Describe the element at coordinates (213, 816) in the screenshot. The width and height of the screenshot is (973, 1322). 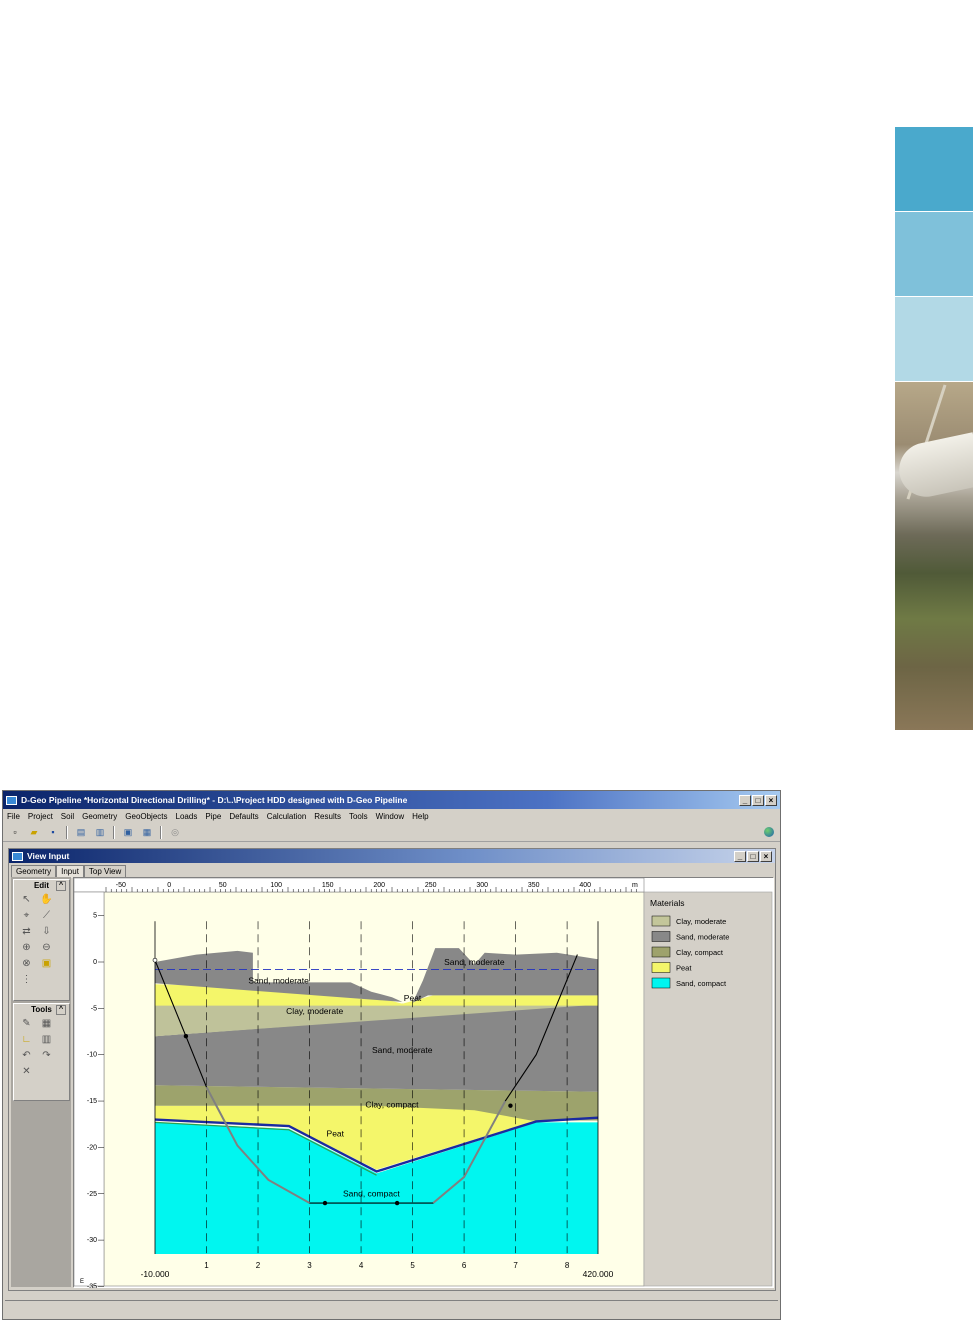
I see `menu-pipe: Pipe` at that location.